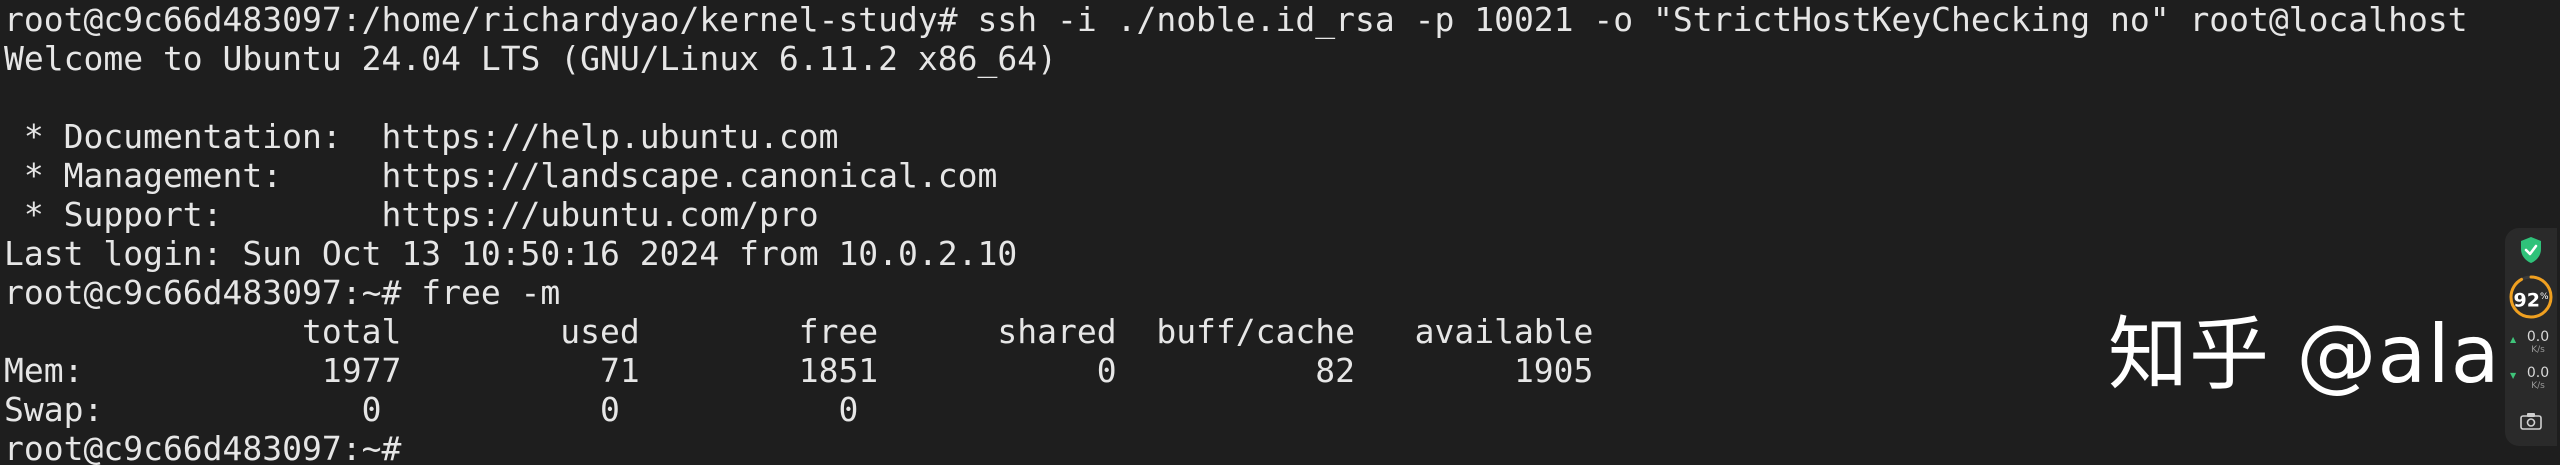  I want to click on download-arrow-icon: ▼, so click(2513, 375).